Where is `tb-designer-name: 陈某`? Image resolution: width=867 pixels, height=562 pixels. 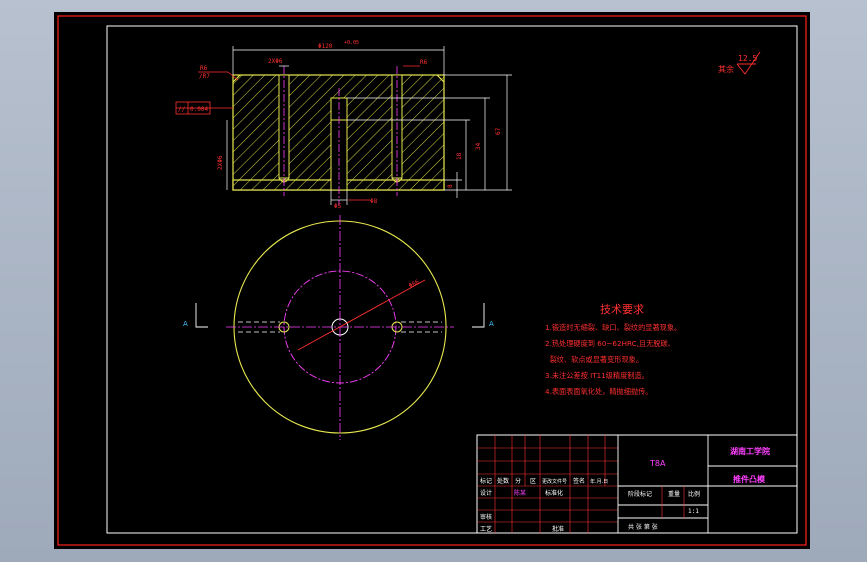 tb-designer-name: 陈某 is located at coordinates (520, 493).